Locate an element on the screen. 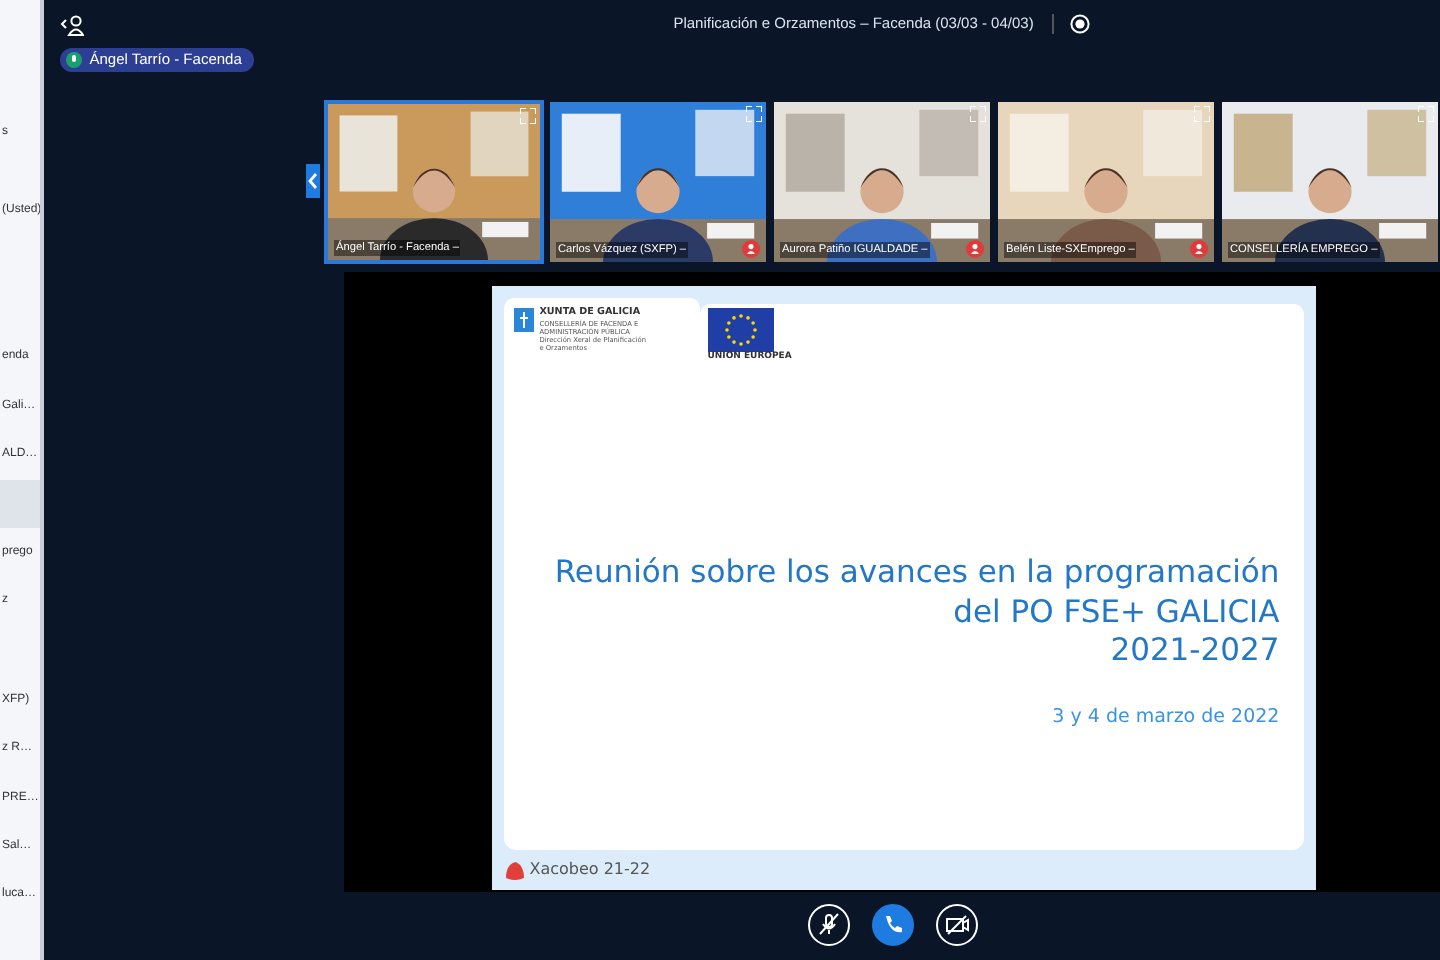 This screenshot has width=1440, height=960. scallop-logo-icon is located at coordinates (514, 870).